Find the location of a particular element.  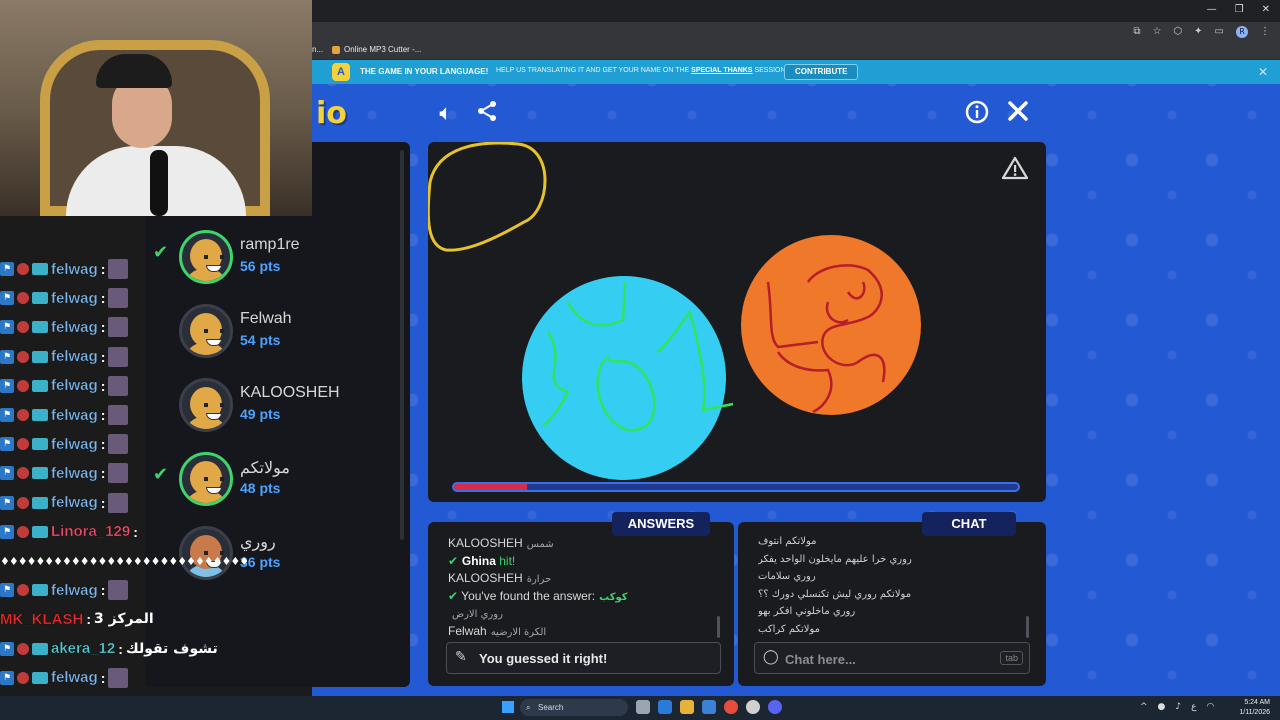

player-row: ✔ ramp1re 56 pts is located at coordinates (270, 257).